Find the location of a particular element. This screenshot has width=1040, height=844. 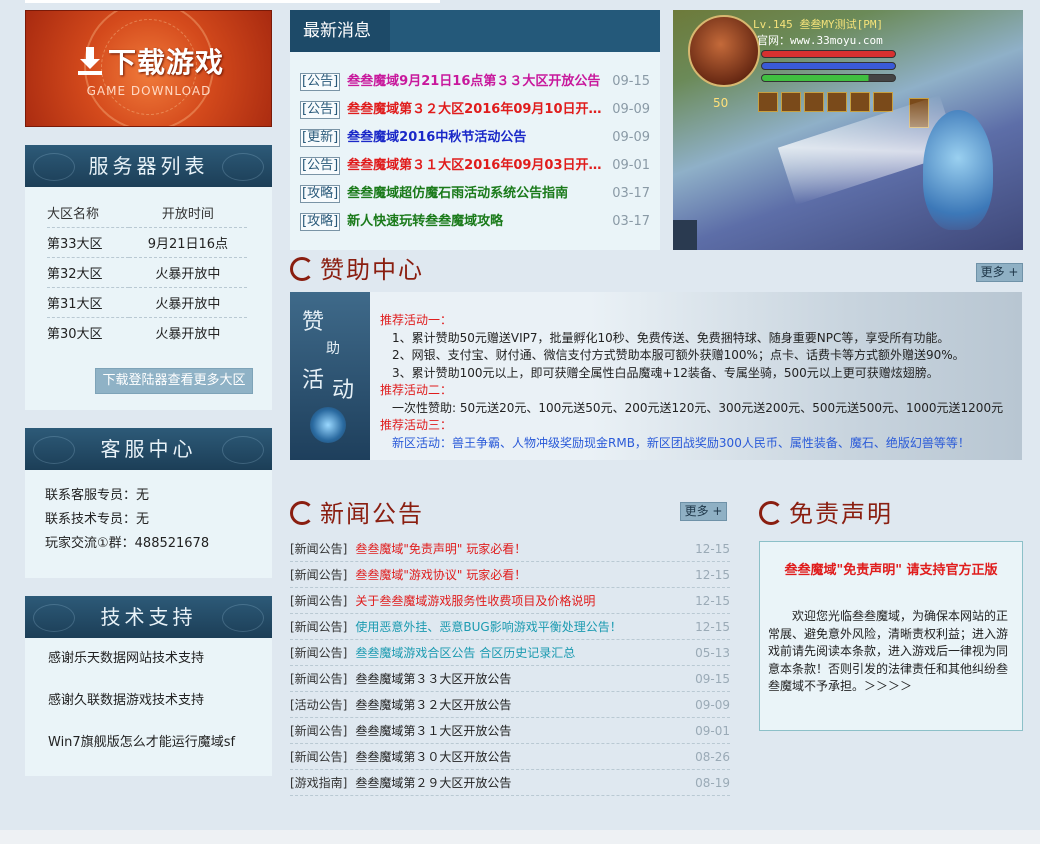

list-item: [攻略] 新人快速玩转叁叁魔域攻略 03-17 is located at coordinates (475, 222).